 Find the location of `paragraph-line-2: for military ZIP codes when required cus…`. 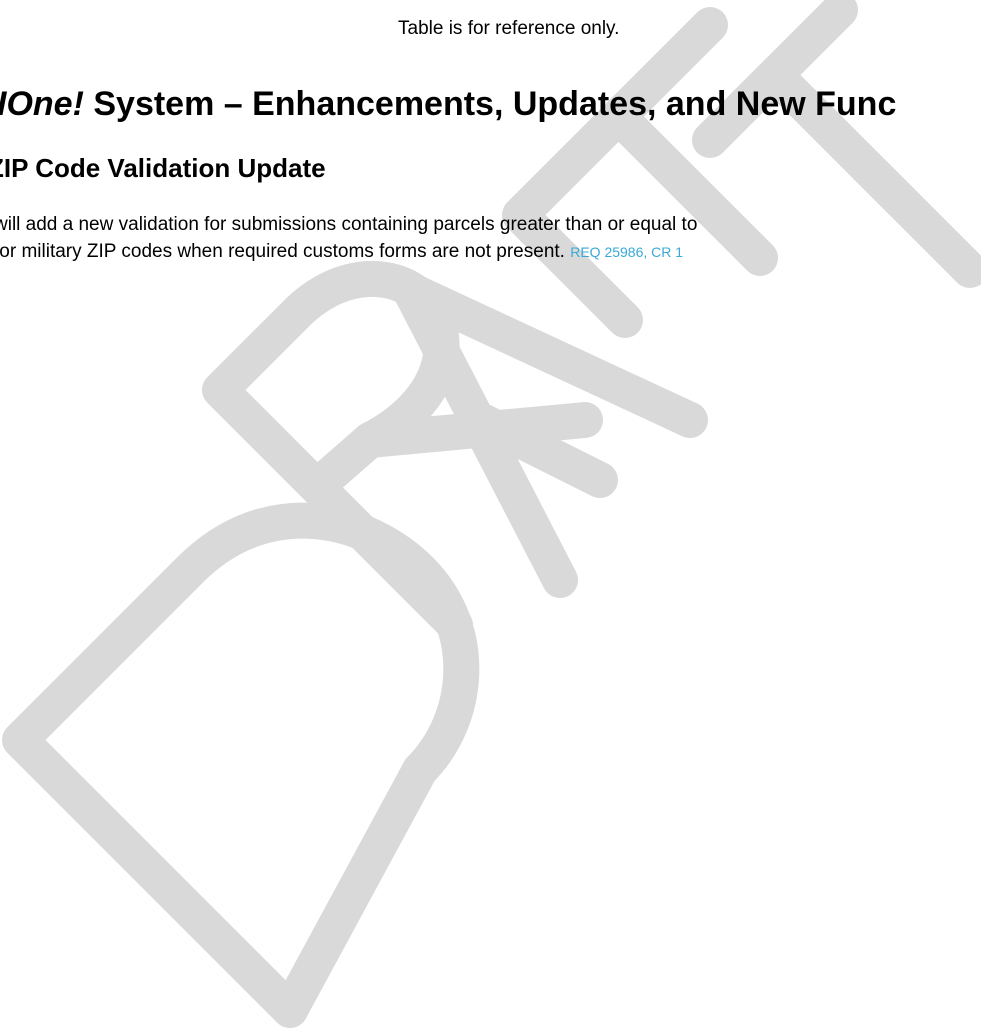

paragraph-line-2: for military ZIP codes when required cus… is located at coordinates (348, 252).